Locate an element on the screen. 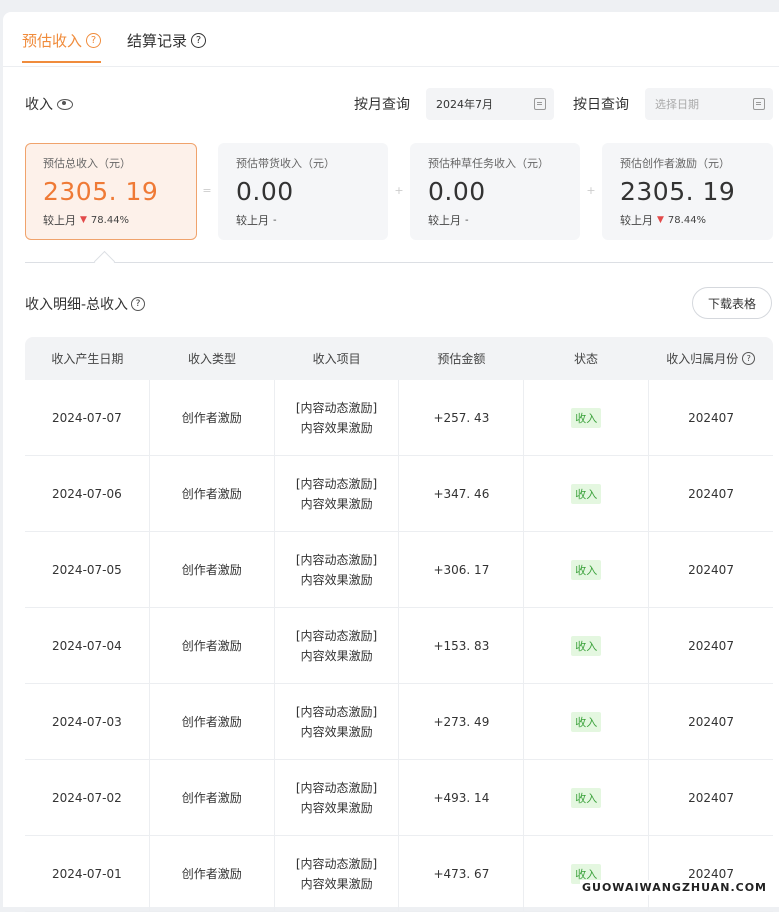 Image resolution: width=779 pixels, height=912 pixels. card-creator-incentive: 预估创作者激励（元） 2305. 19 较上月 ▼ 78.44% is located at coordinates (687, 191).